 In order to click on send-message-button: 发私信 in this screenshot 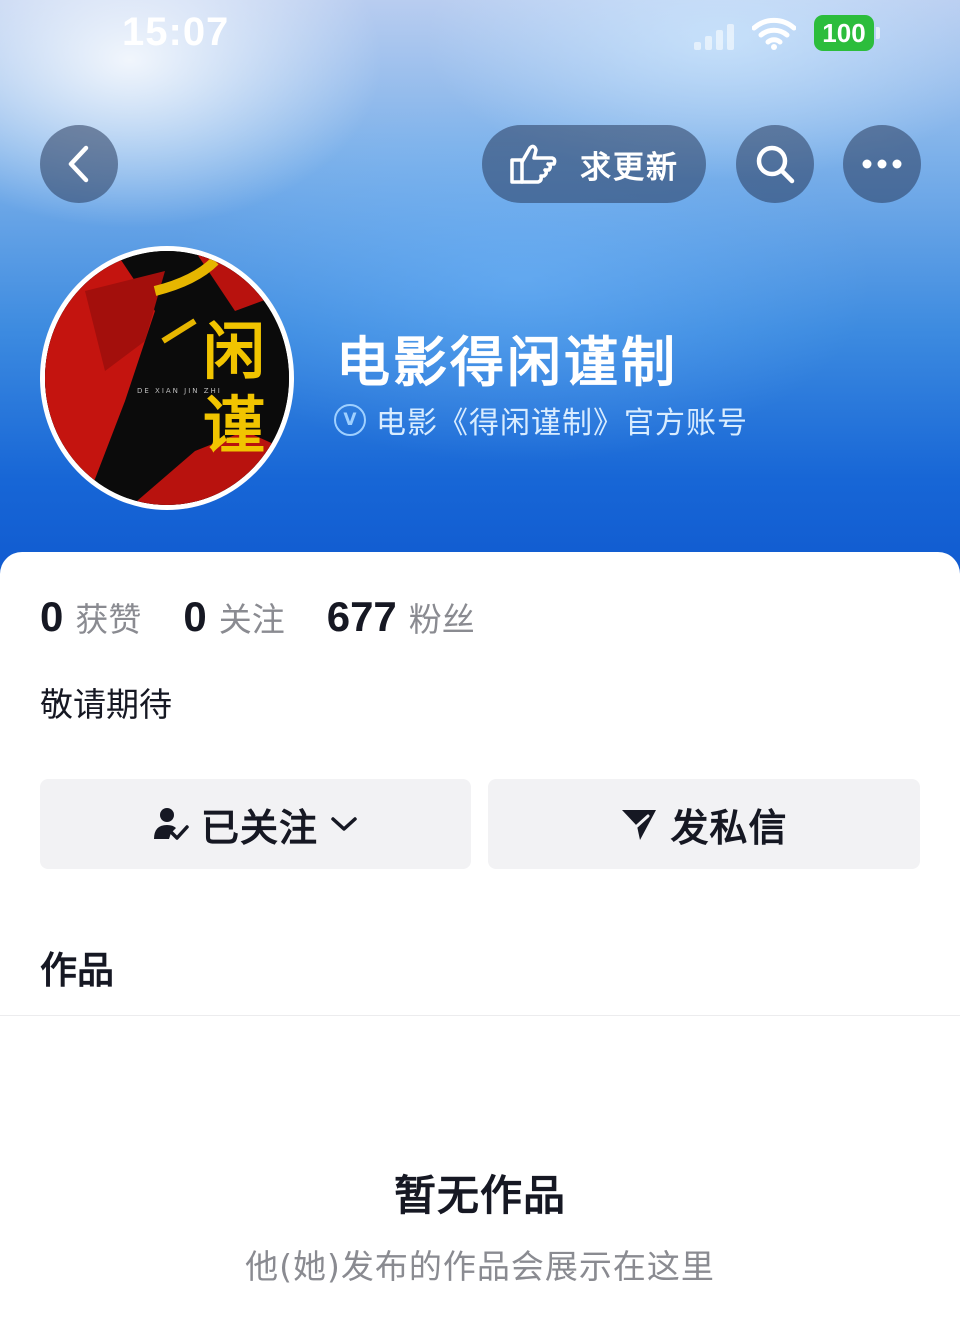, I will do `click(704, 824)`.